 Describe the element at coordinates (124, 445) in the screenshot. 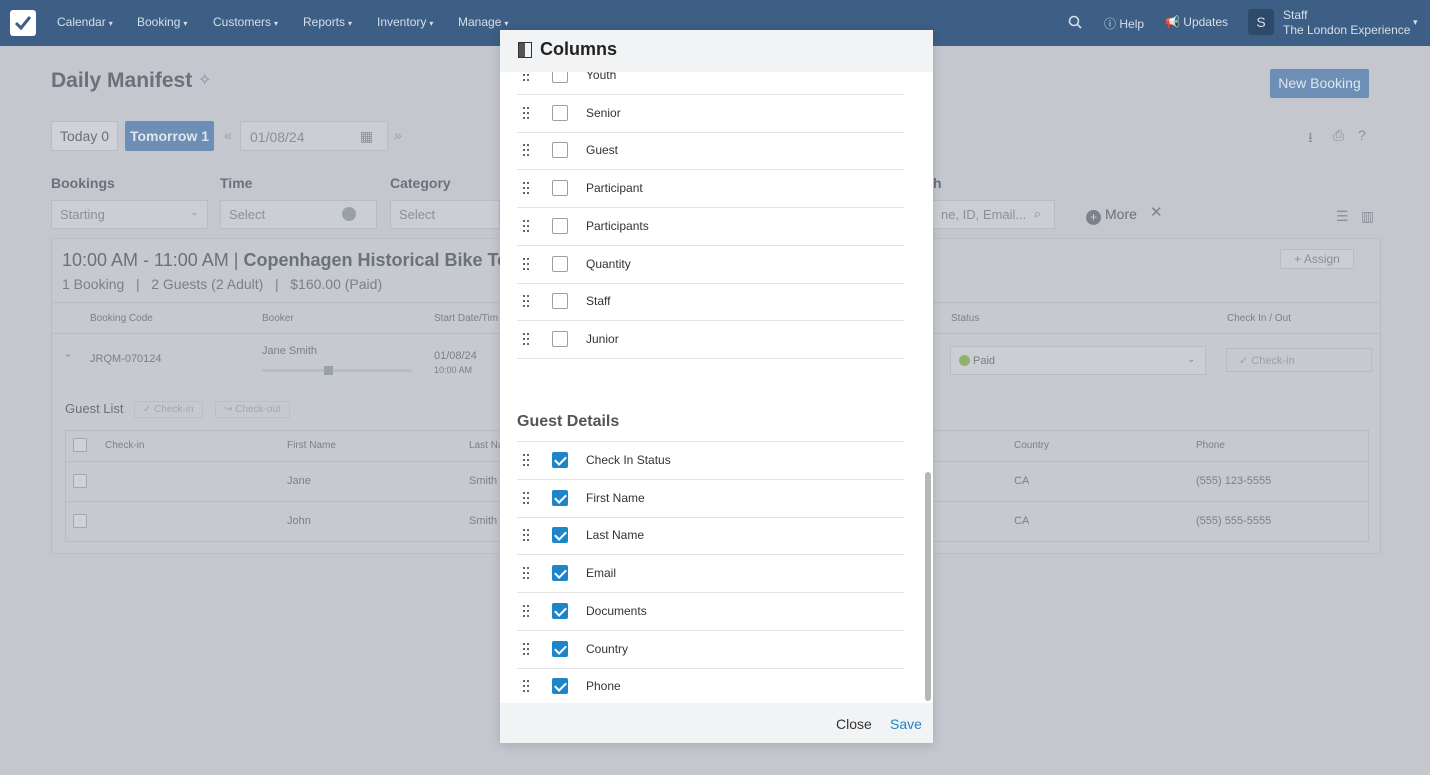

I see `col-guest-check-in: Check-in` at that location.